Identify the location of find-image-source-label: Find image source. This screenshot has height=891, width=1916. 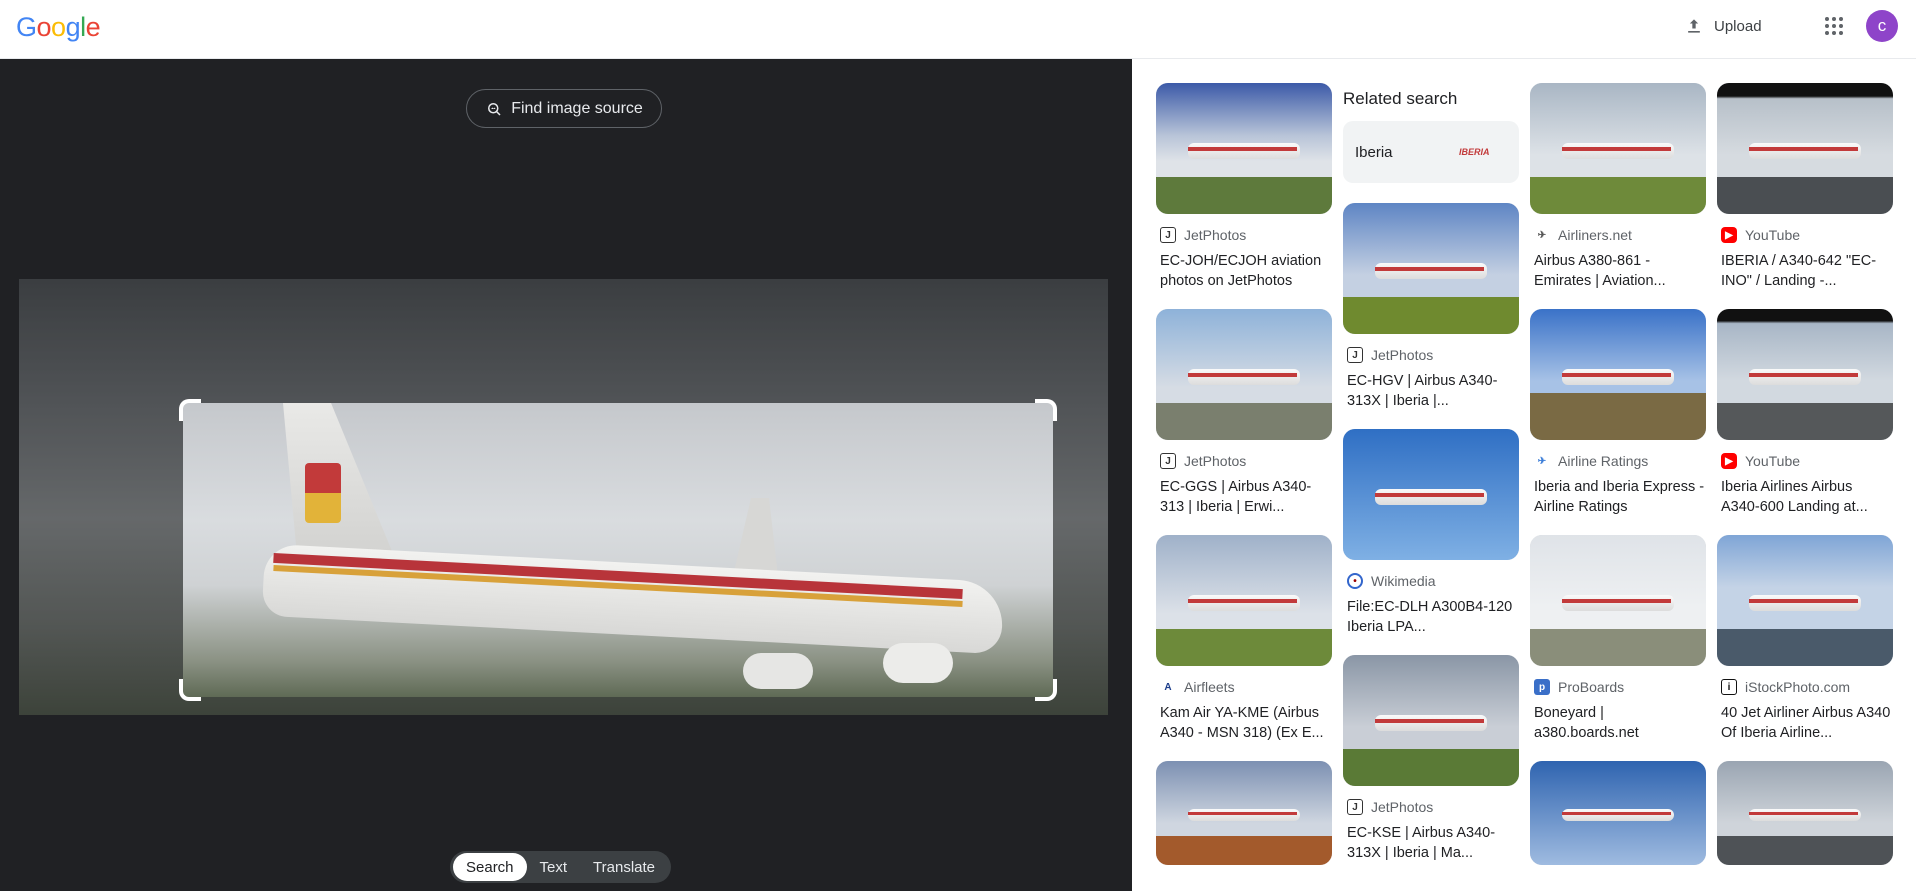
(577, 108).